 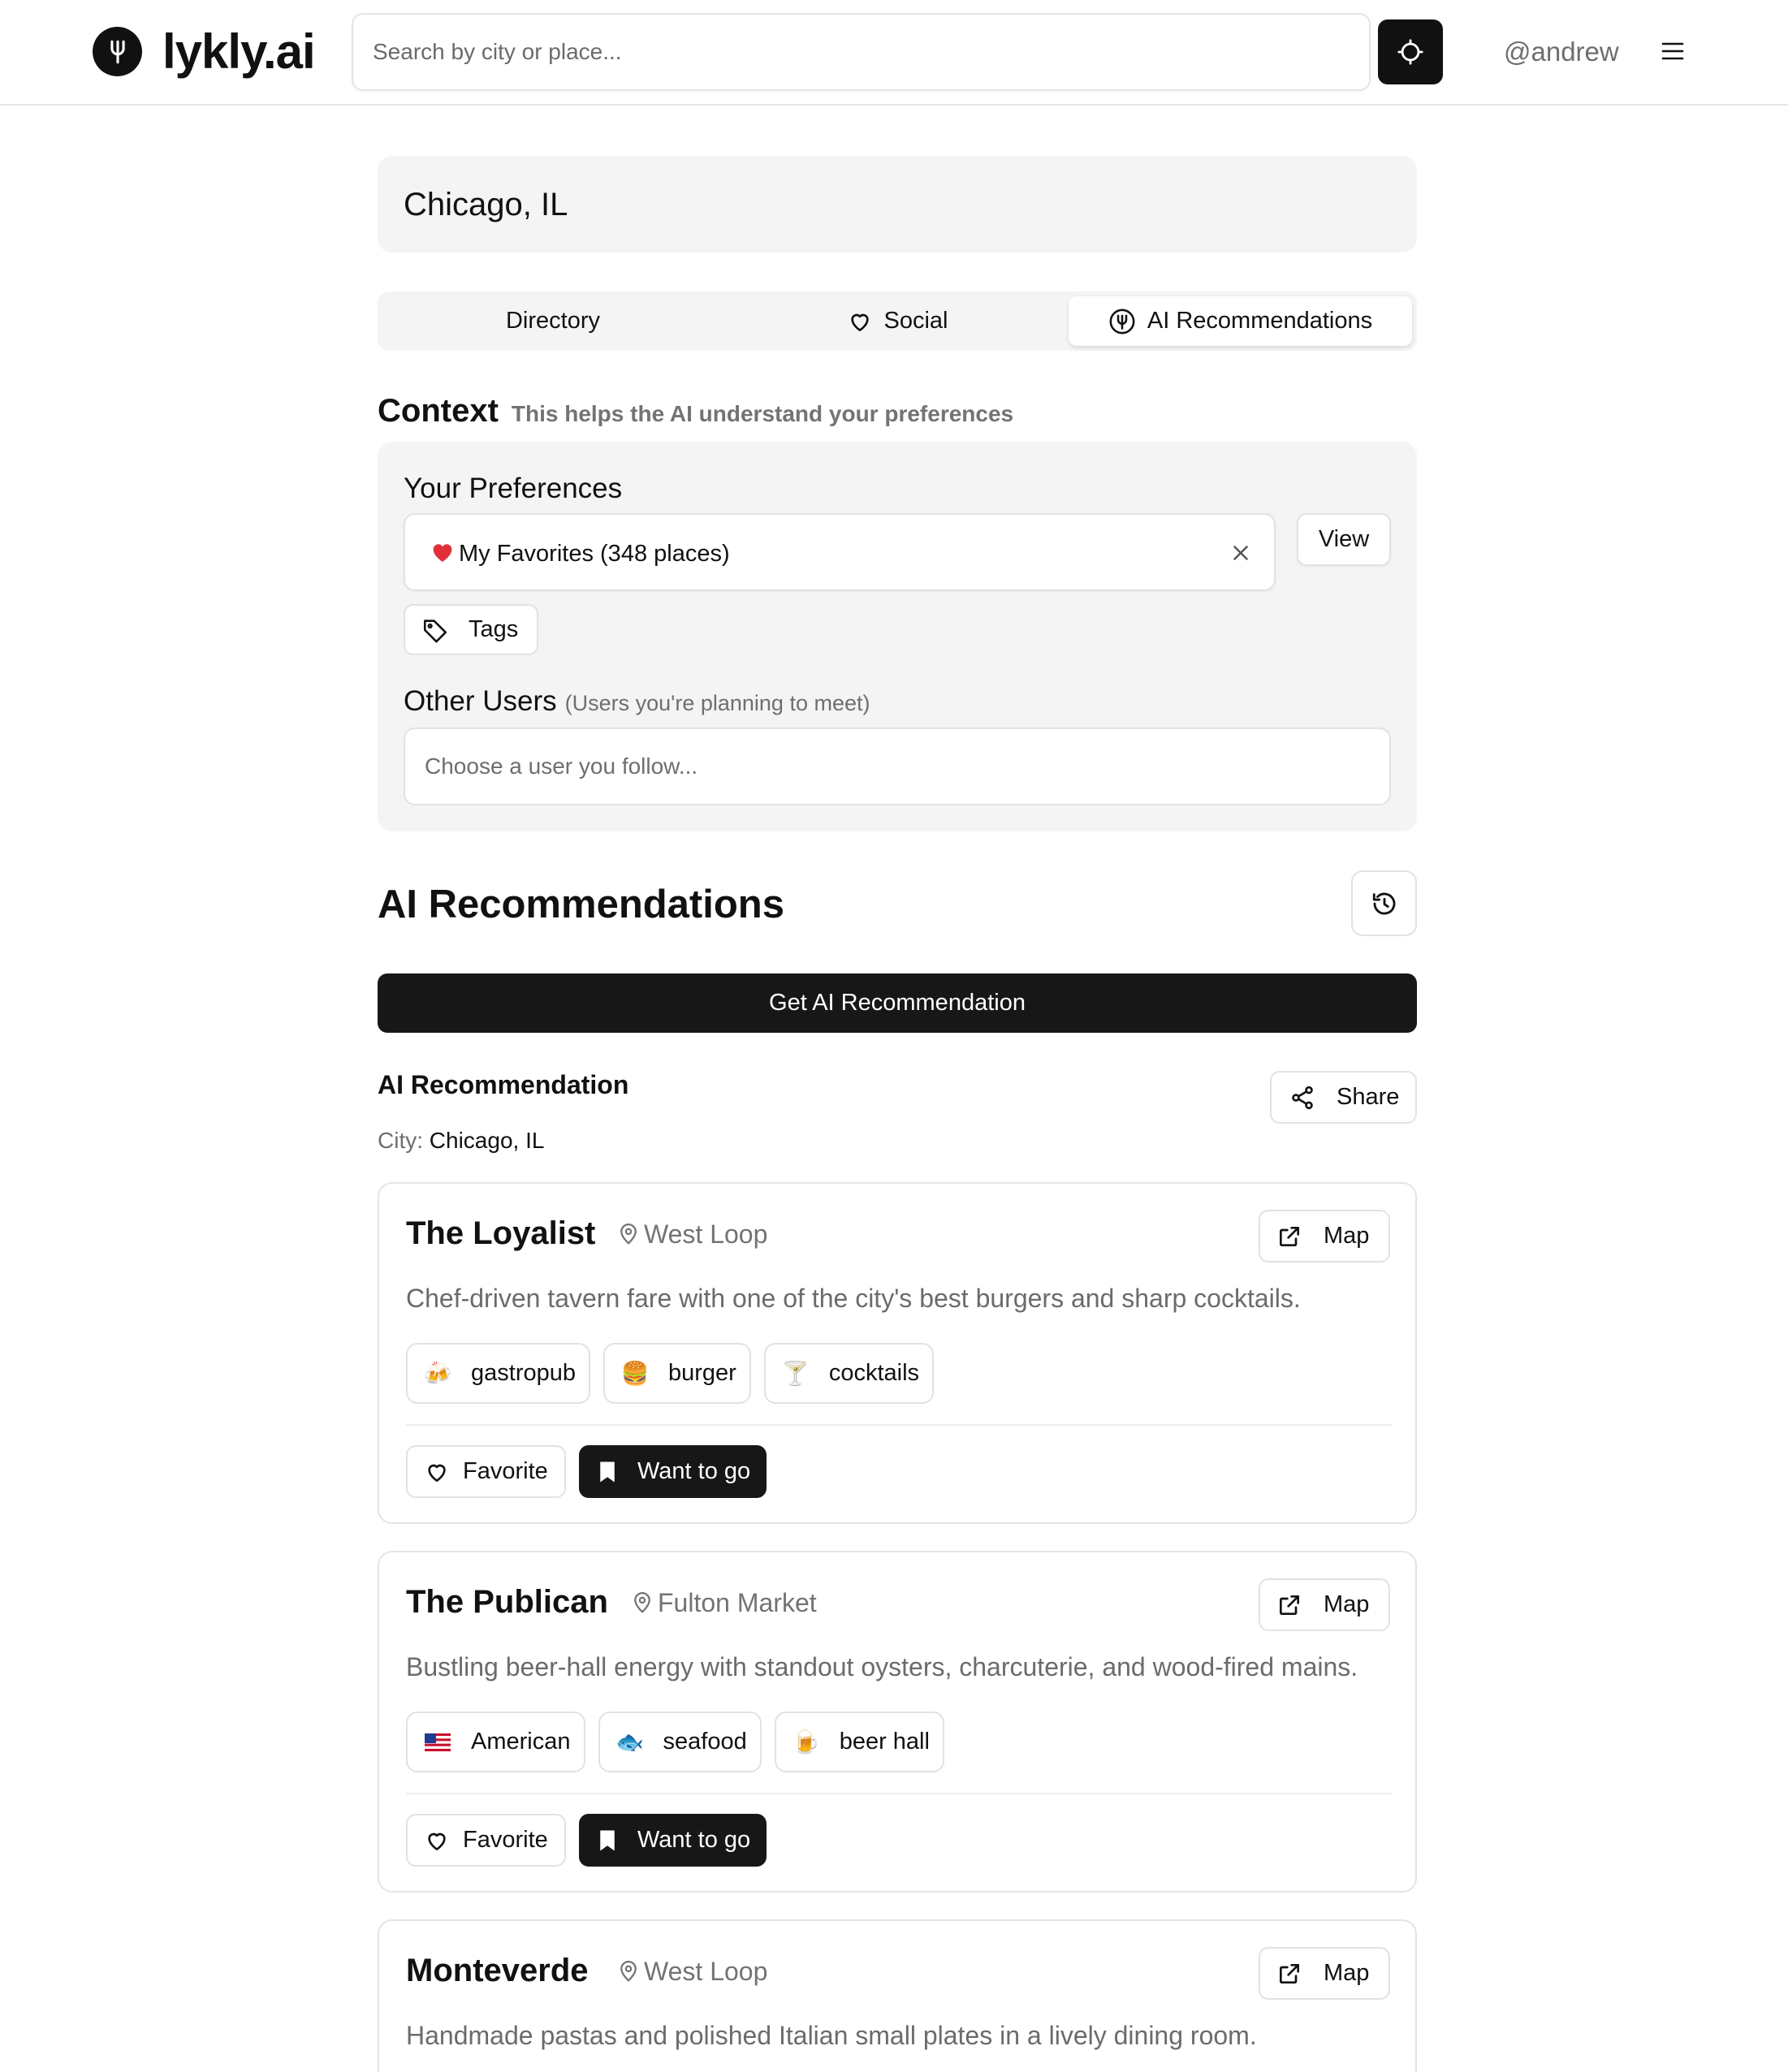 What do you see at coordinates (915, 321) in the screenshot?
I see `tab-label: Social` at bounding box center [915, 321].